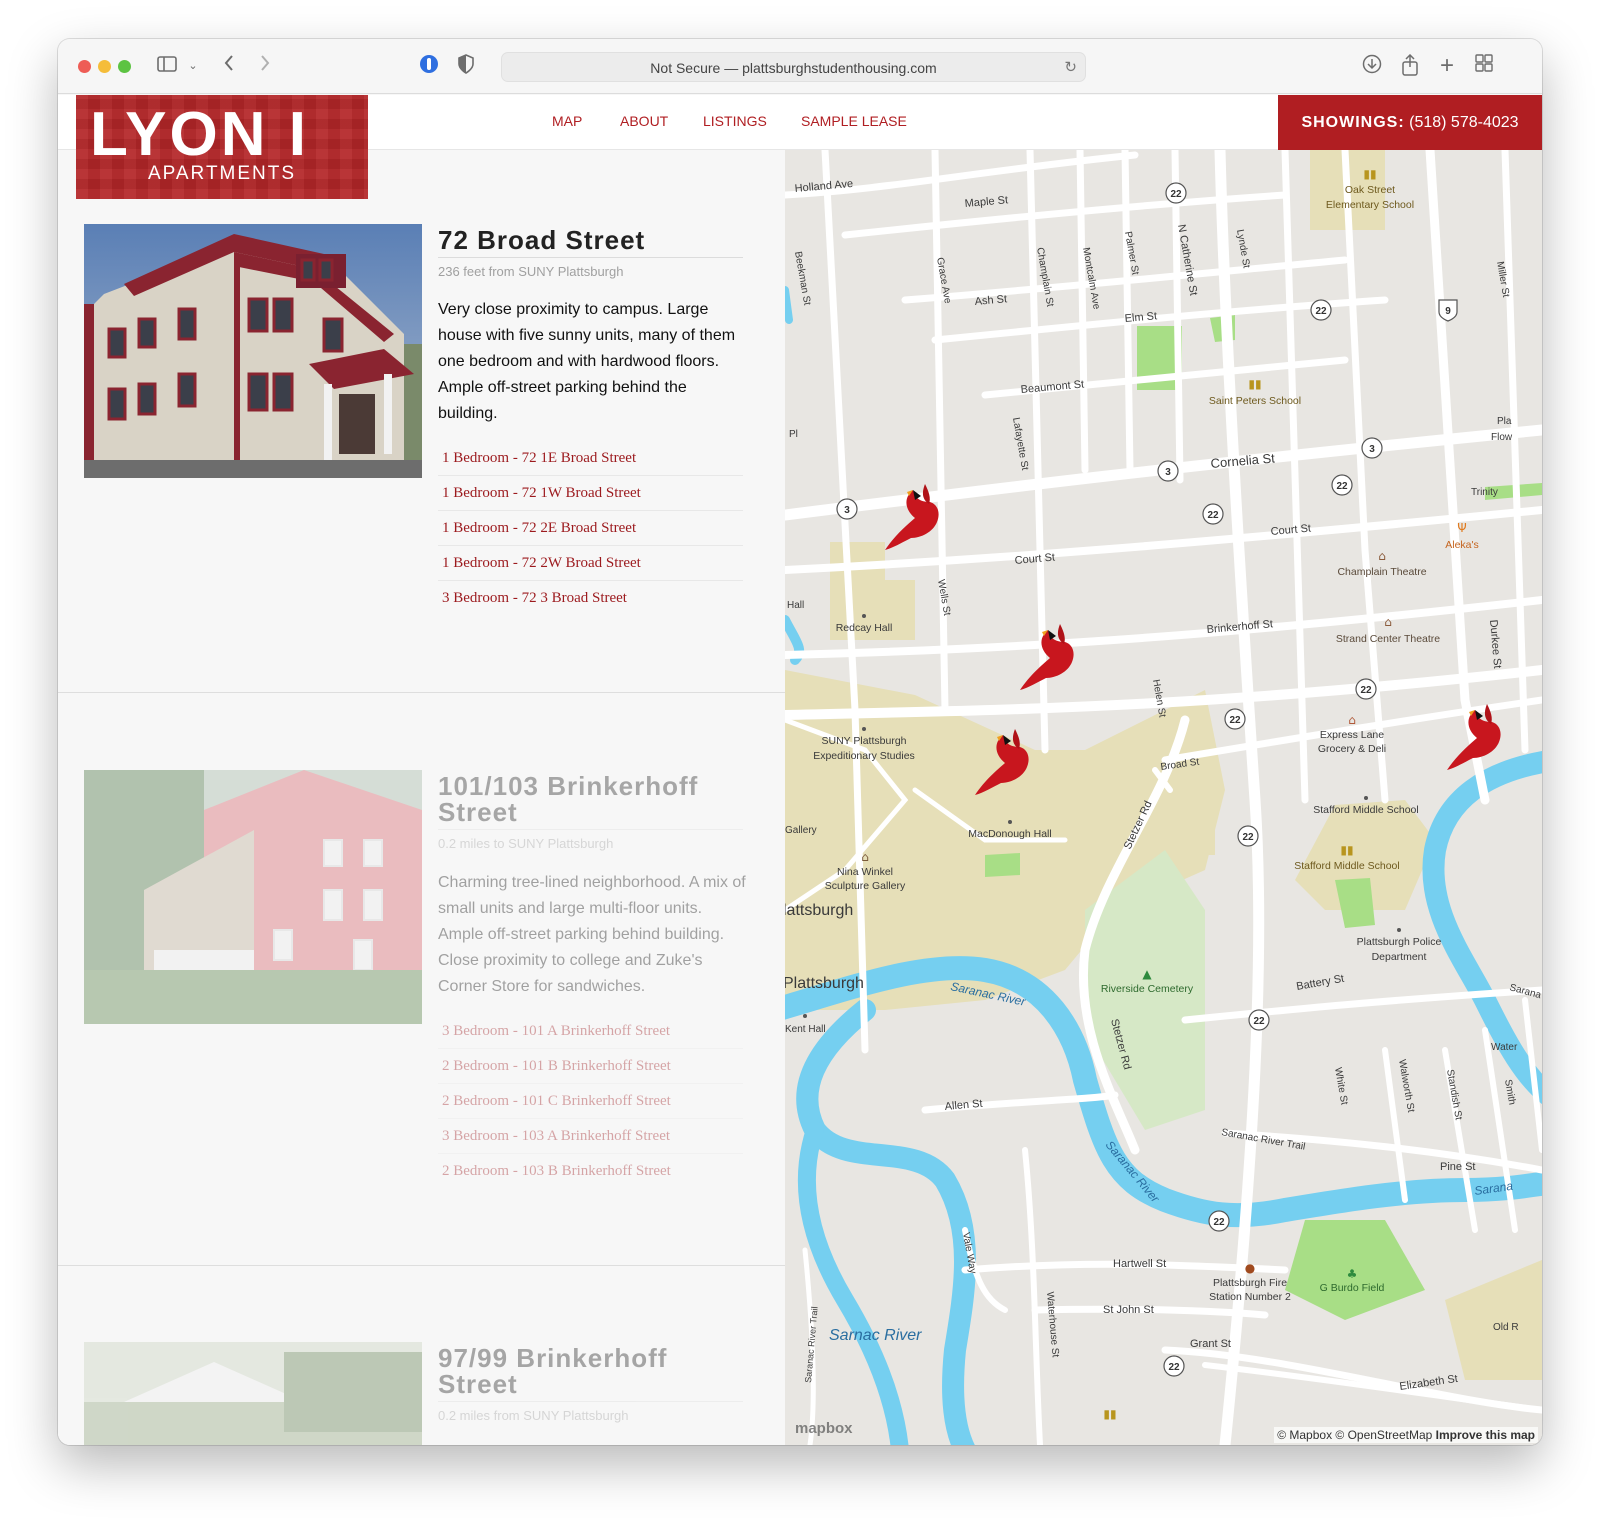 The height and width of the screenshot is (1522, 1600). What do you see at coordinates (590, 493) in the screenshot?
I see `unit-link: 1 Bedroom - 72 1W Broad Street` at bounding box center [590, 493].